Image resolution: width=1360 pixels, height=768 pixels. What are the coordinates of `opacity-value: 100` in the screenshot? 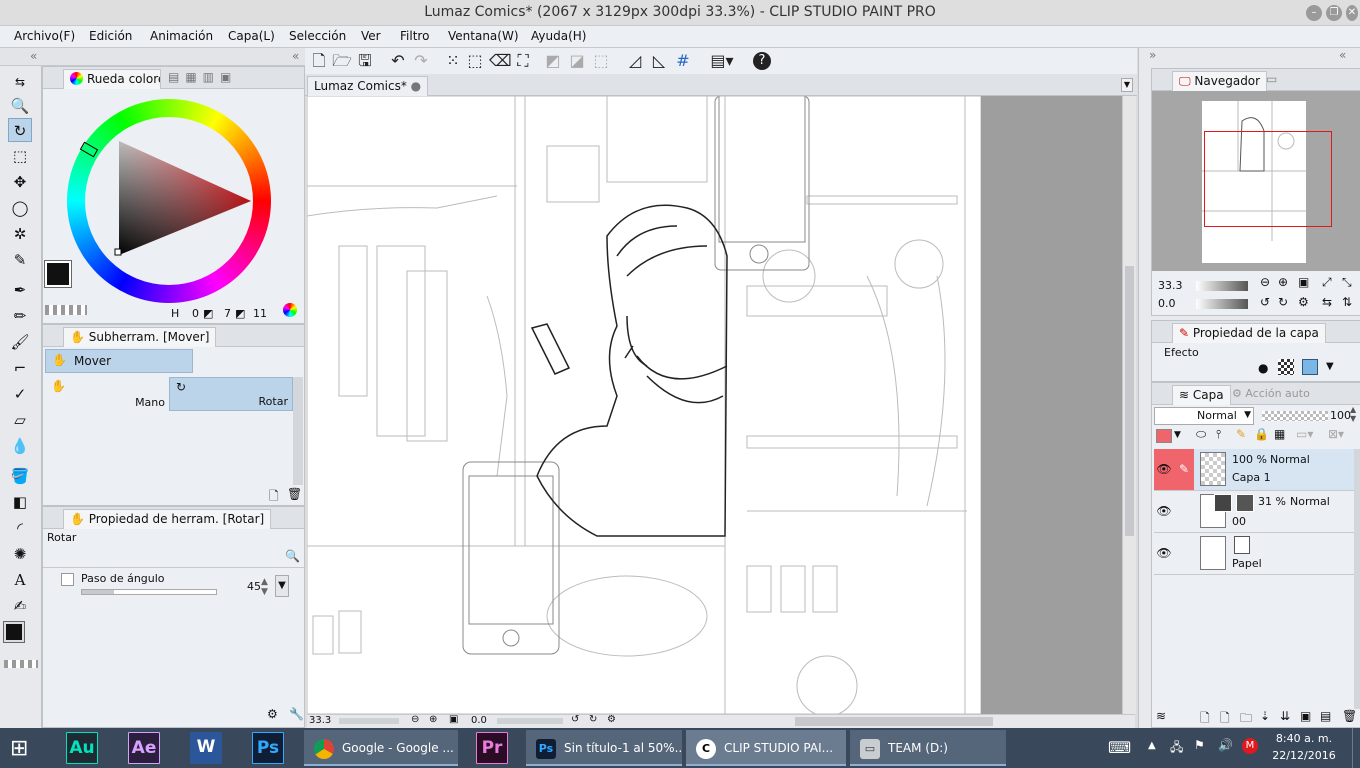 It's located at (1340, 415).